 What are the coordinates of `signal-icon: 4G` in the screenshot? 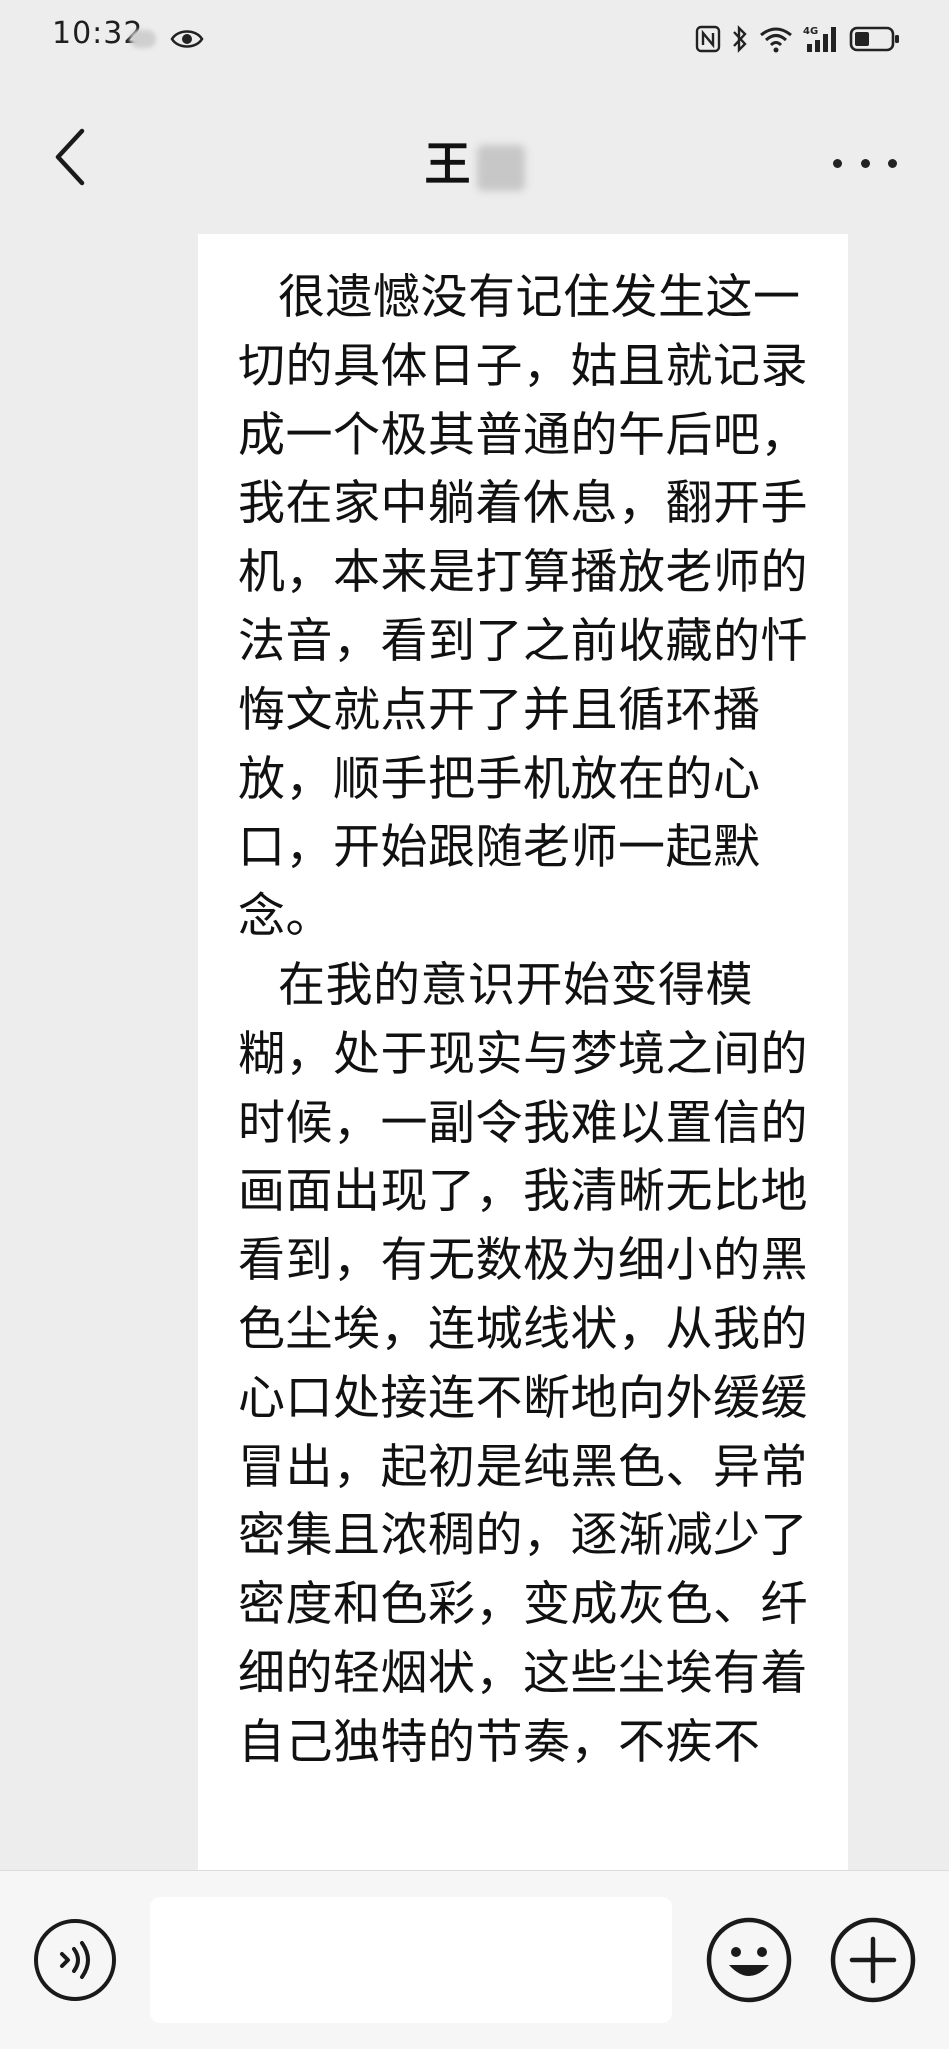 It's located at (819, 39).